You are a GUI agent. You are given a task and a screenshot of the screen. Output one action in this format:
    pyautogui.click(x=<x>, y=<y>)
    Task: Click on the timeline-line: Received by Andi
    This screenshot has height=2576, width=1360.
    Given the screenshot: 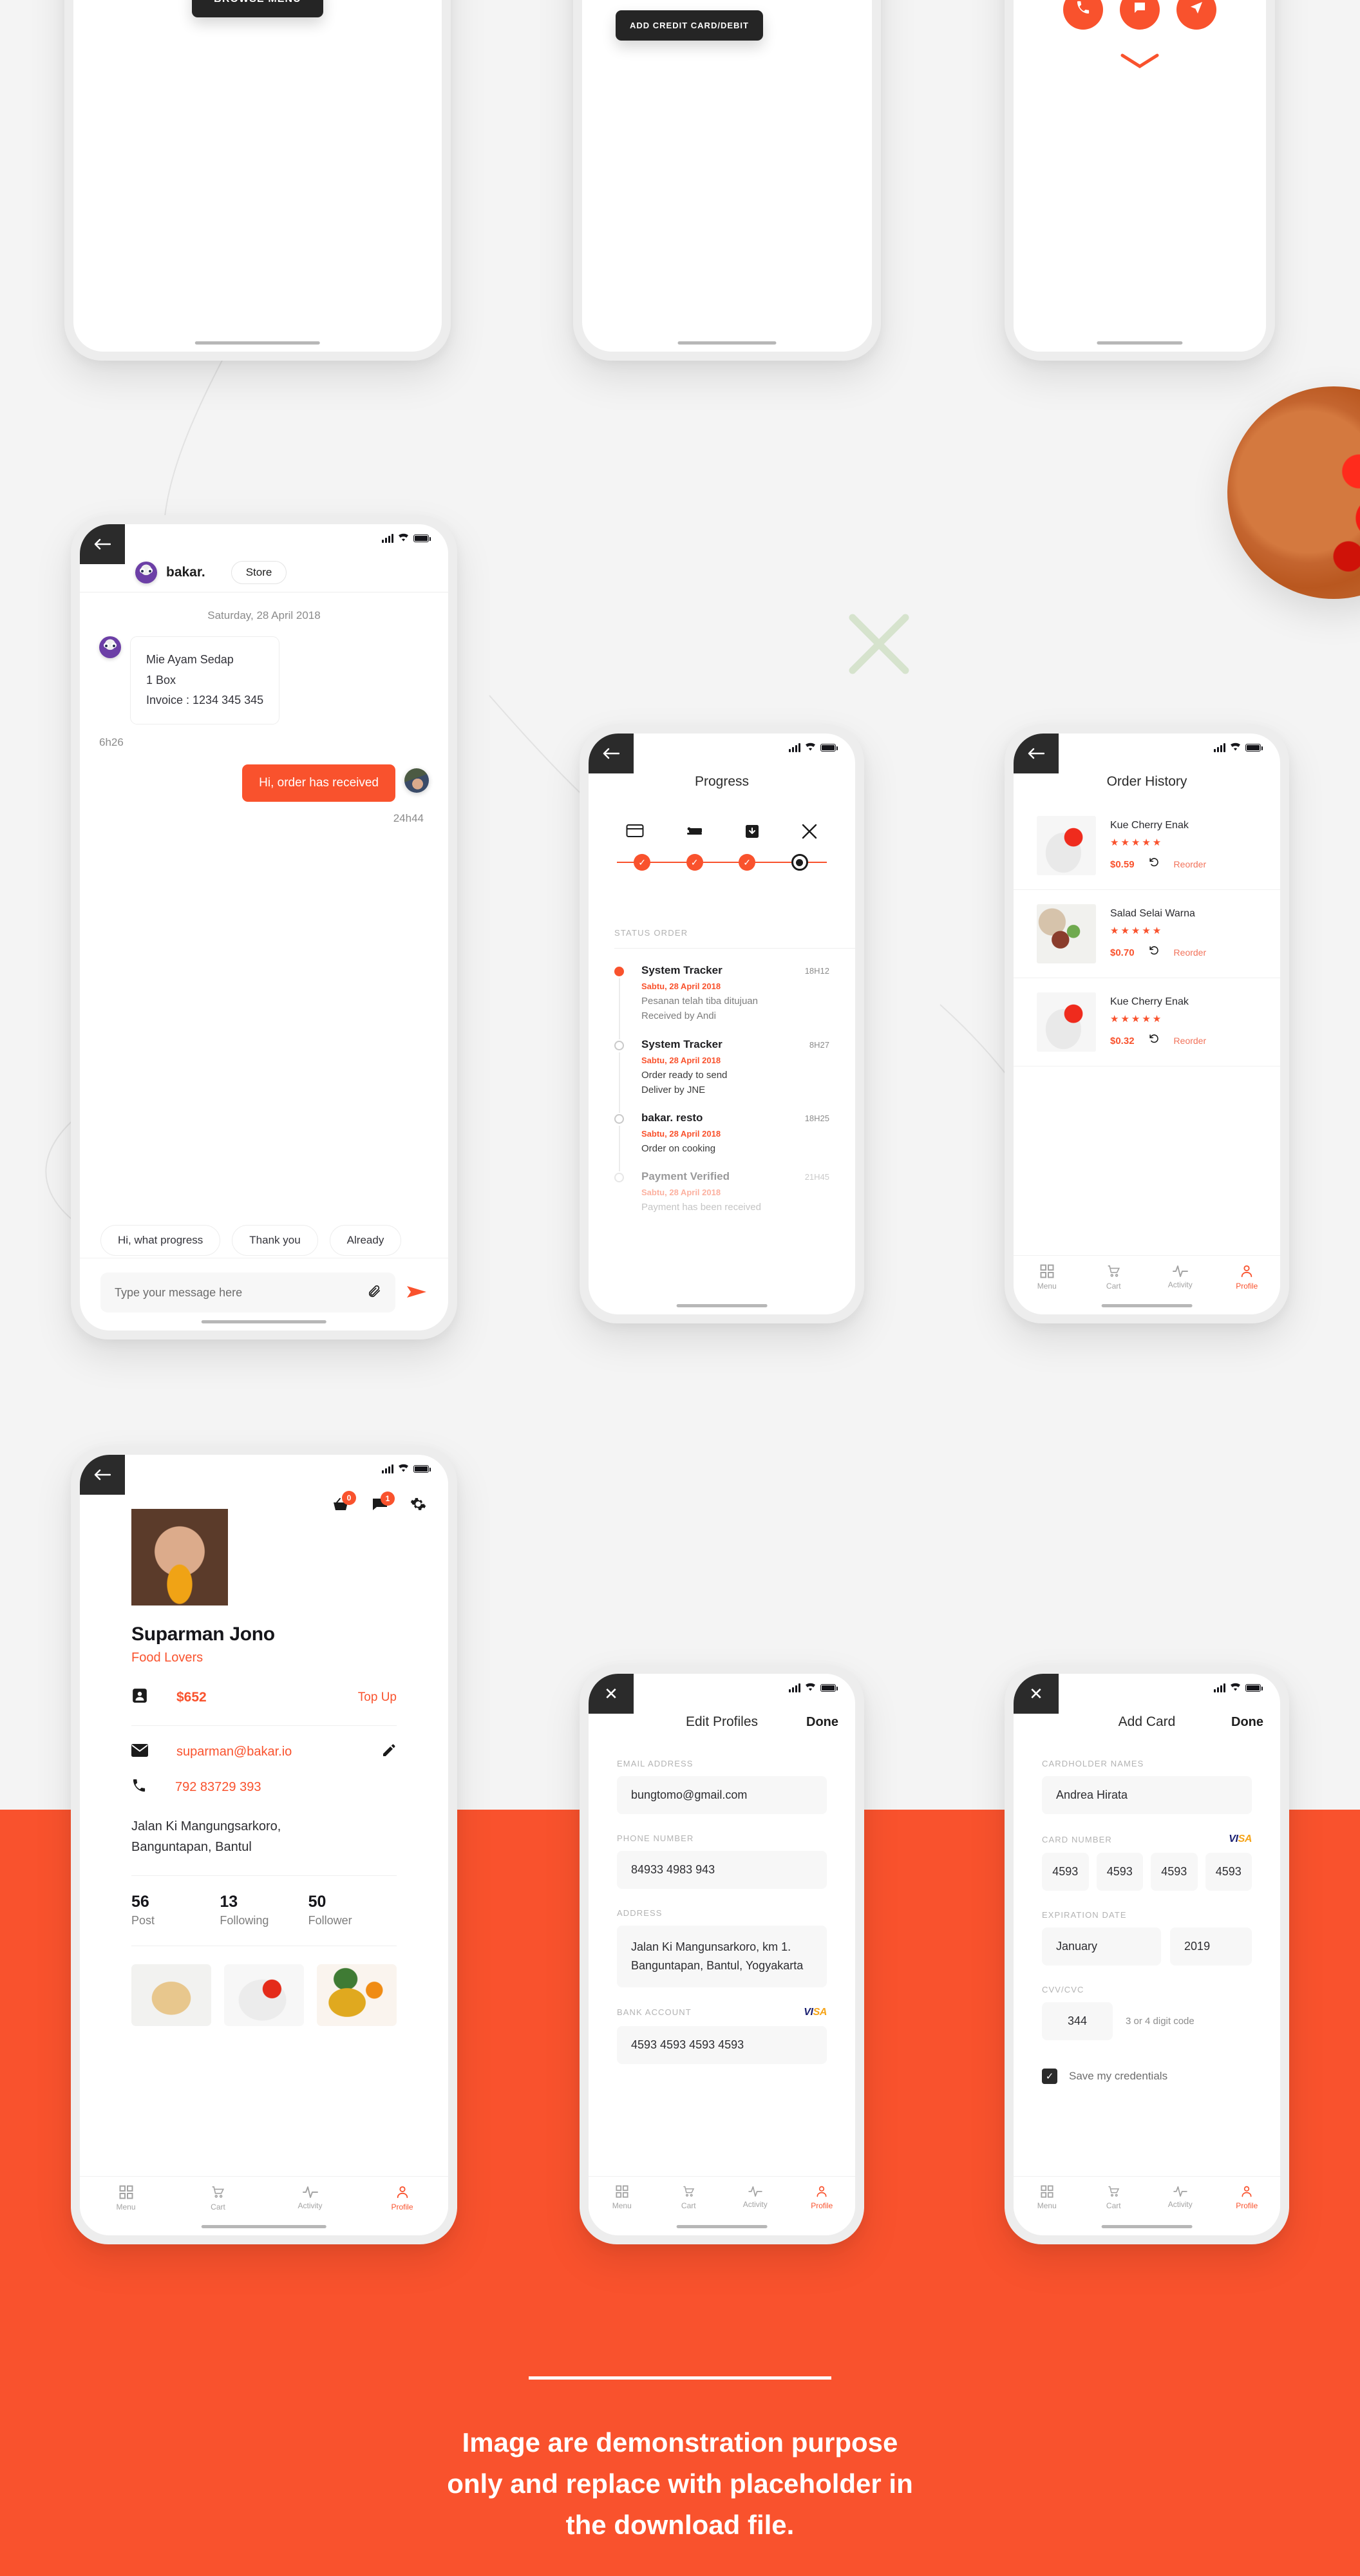 What is the action you would take?
    pyautogui.click(x=678, y=1016)
    